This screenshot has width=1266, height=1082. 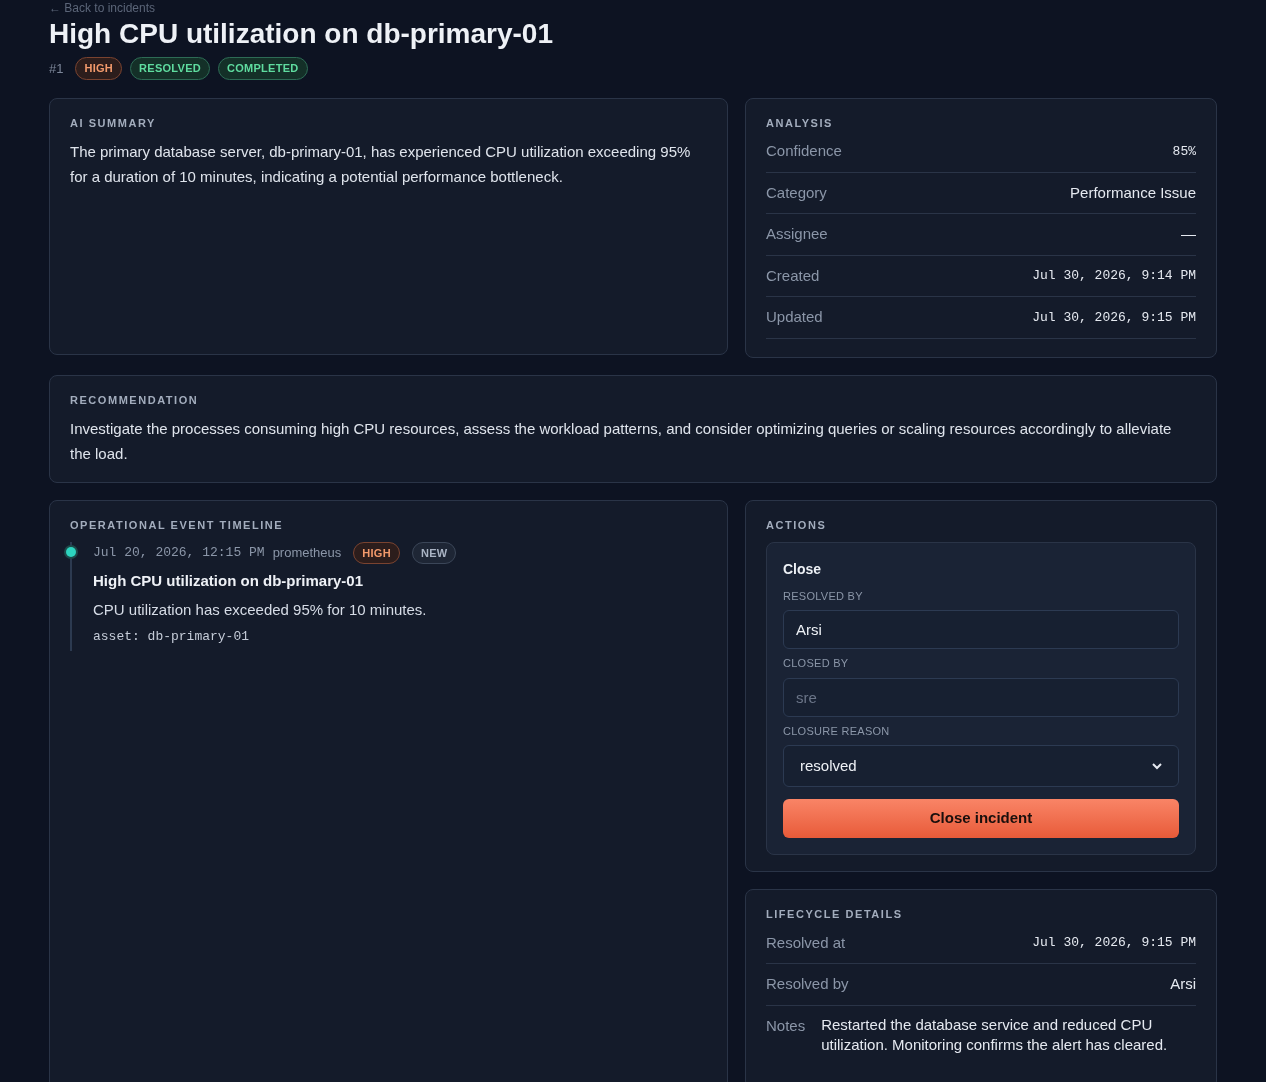 What do you see at coordinates (113, 123) in the screenshot?
I see `section-heading: AI SUMMARY` at bounding box center [113, 123].